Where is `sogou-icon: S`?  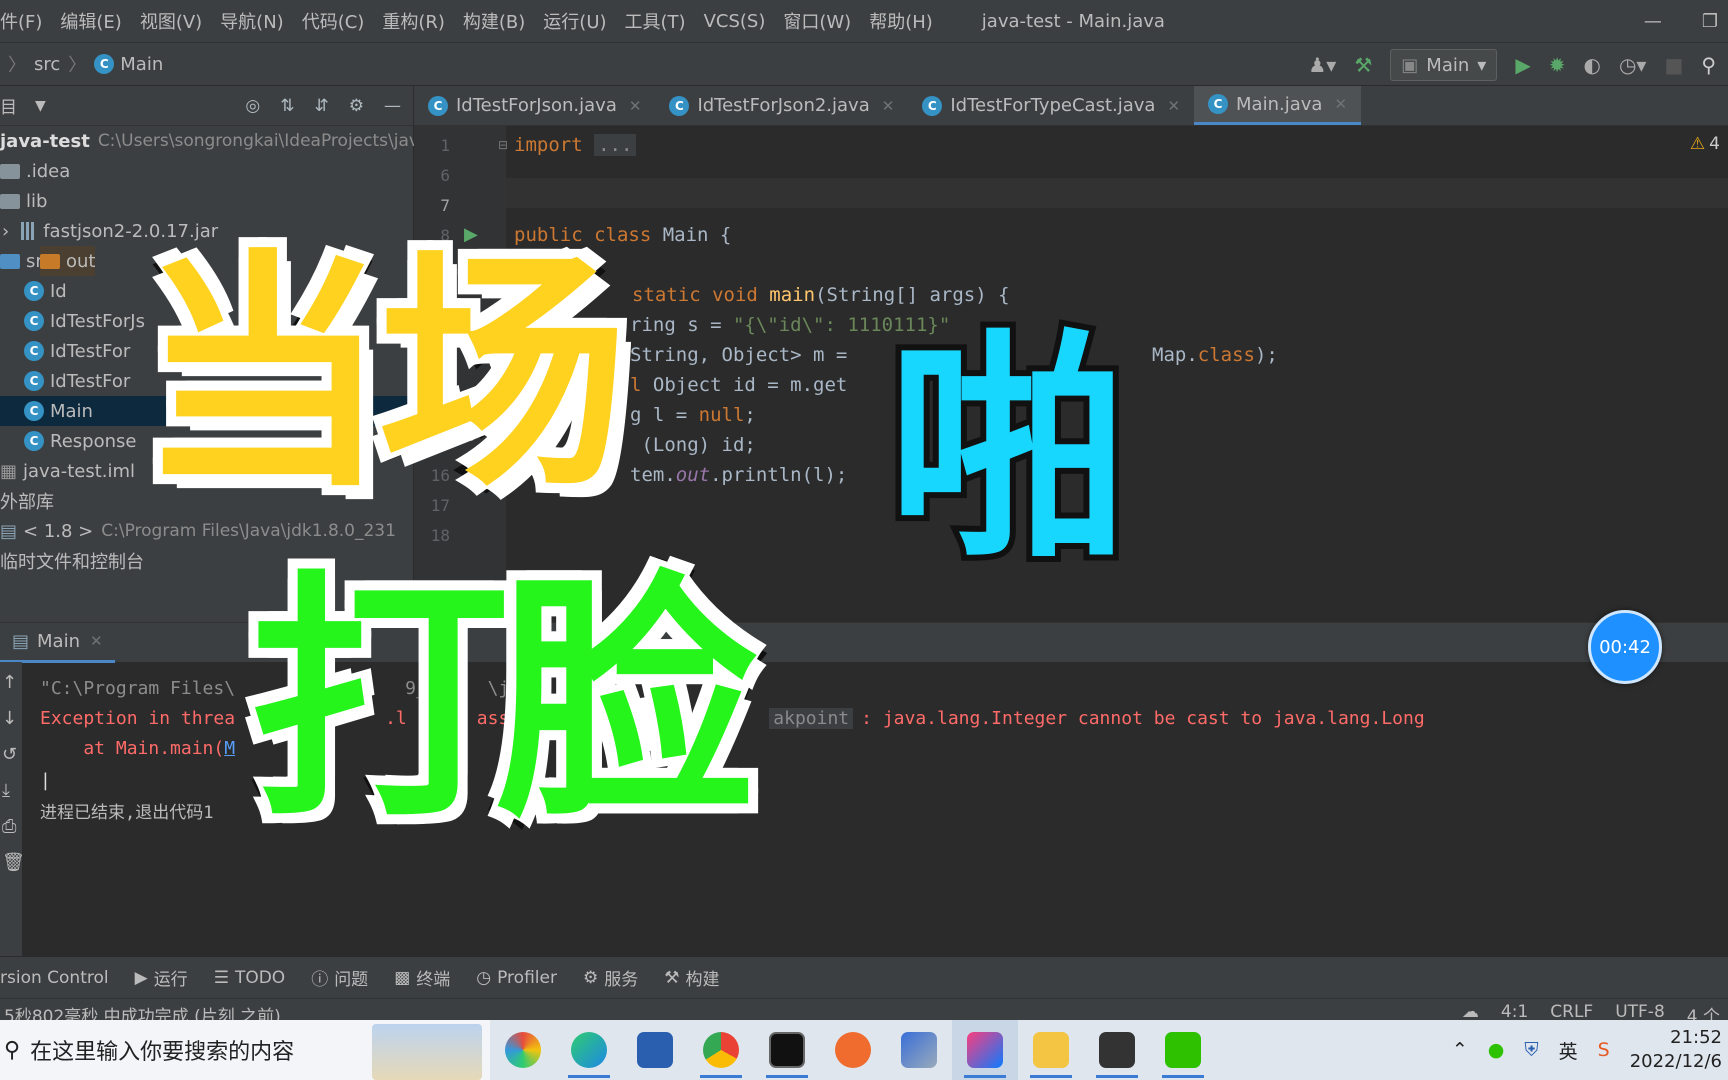
sogou-icon: S is located at coordinates (1604, 1050).